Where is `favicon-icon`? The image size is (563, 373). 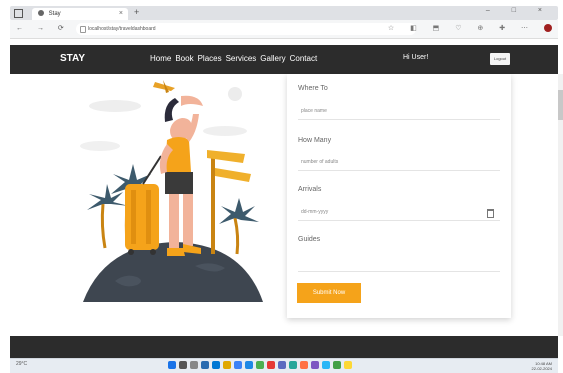 favicon-icon is located at coordinates (41, 13).